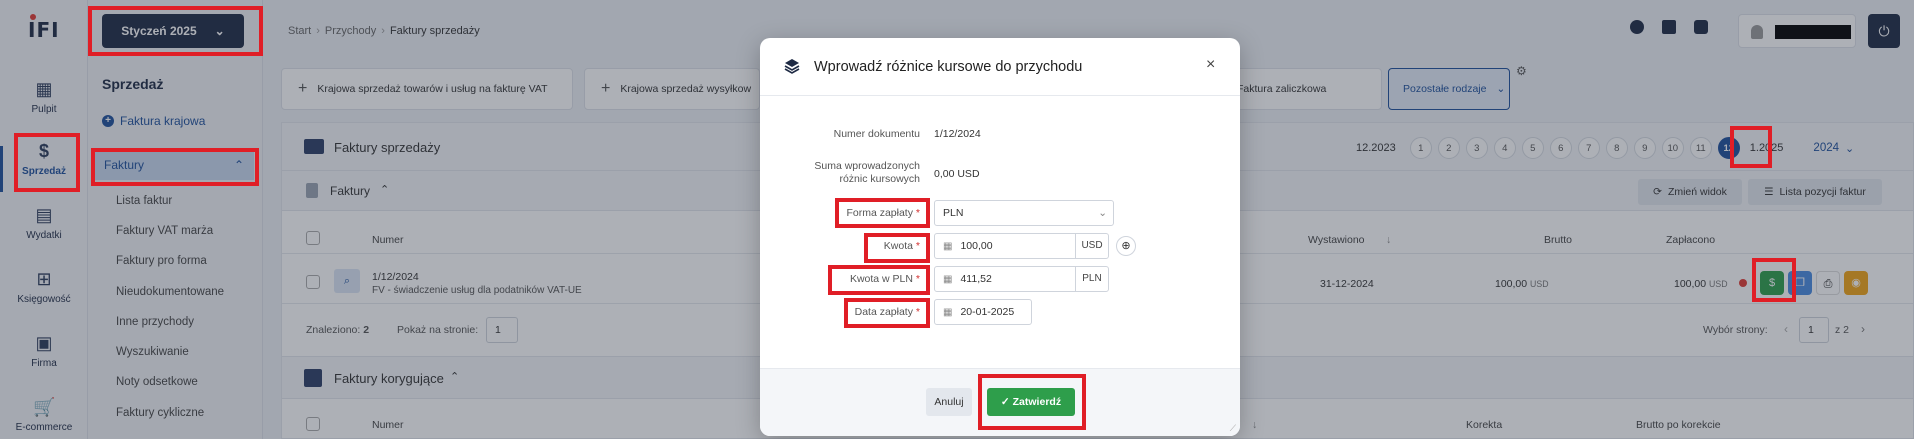 This screenshot has width=1914, height=439. I want to click on resize-handle-icon: ⟋, so click(1233, 428).